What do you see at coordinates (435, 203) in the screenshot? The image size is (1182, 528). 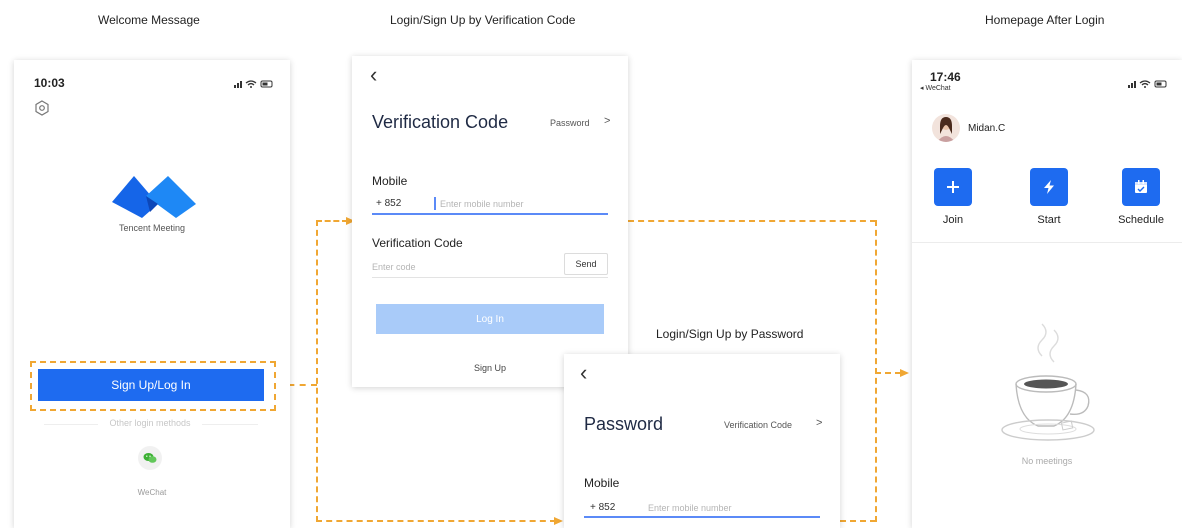 I see `text-cursor` at bounding box center [435, 203].